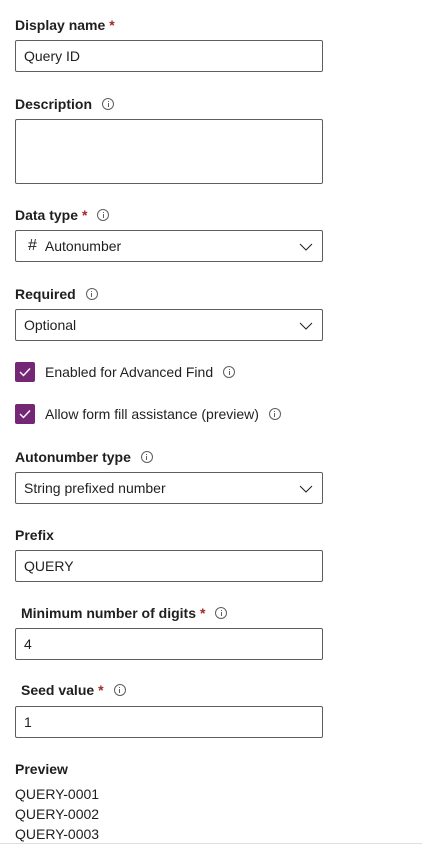  I want to click on preview-label: Preview, so click(41, 769).